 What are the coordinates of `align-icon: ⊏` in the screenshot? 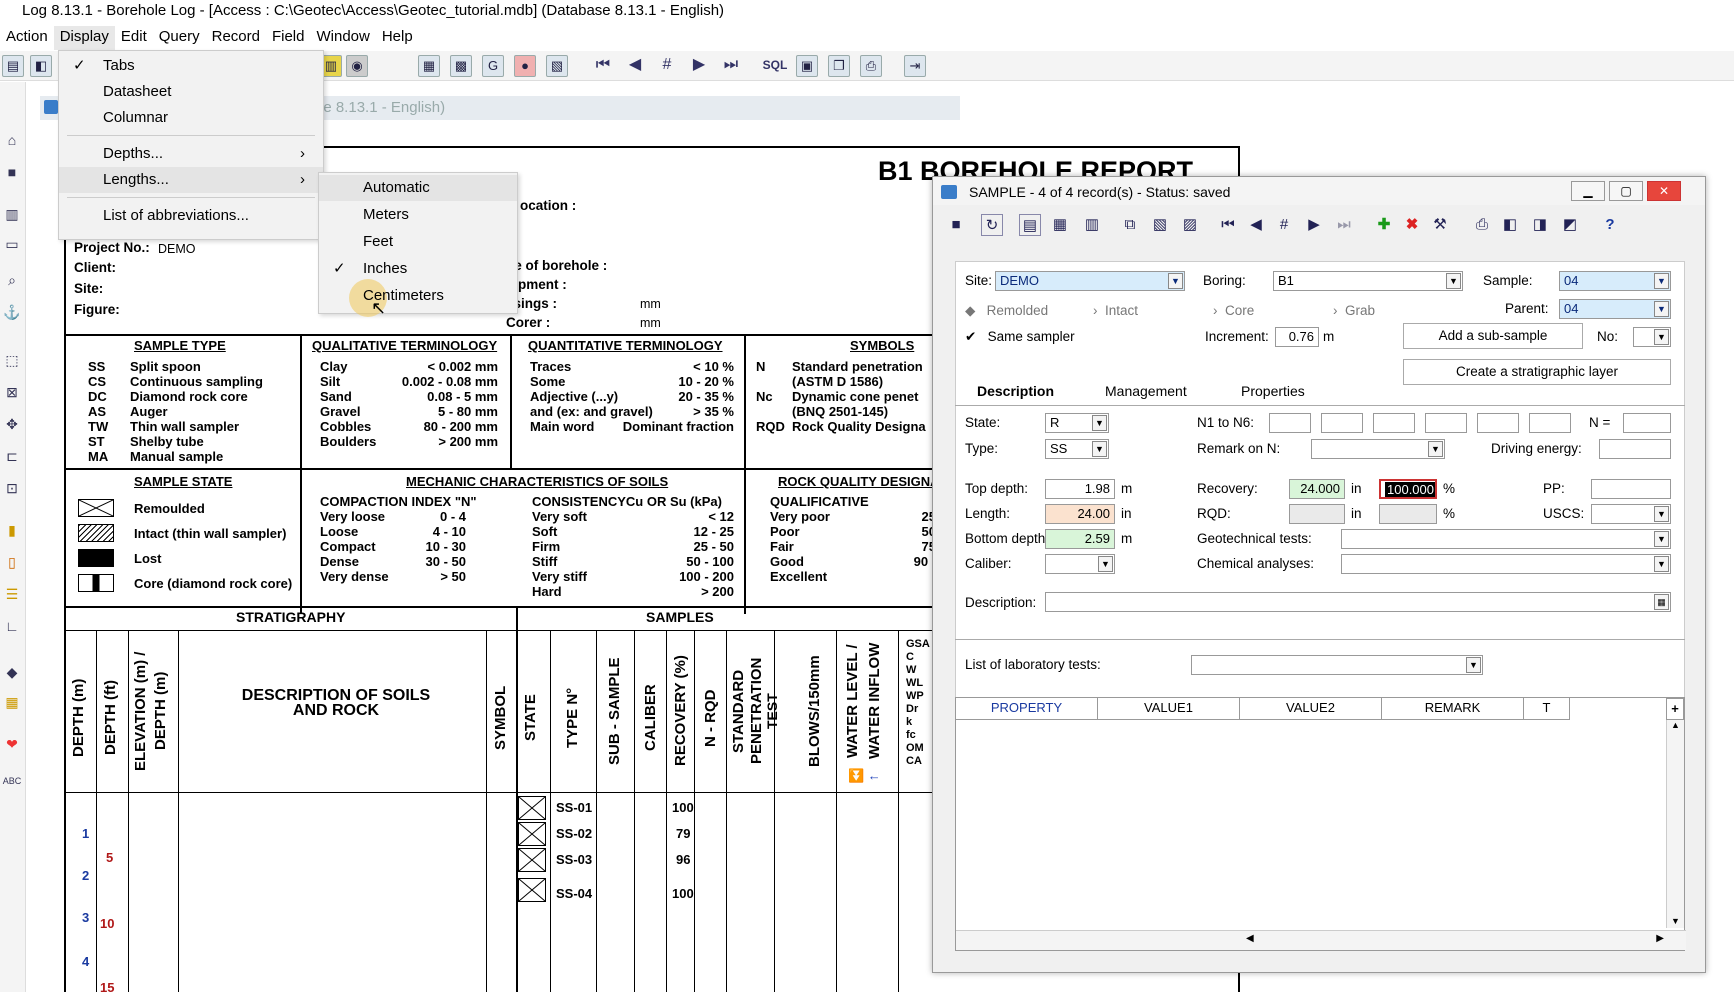 It's located at (12, 458).